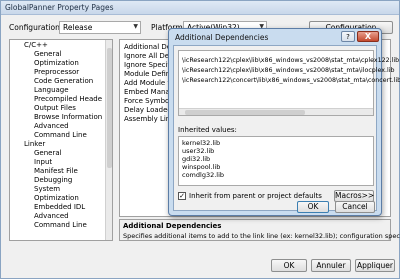 This screenshot has width=400, height=279. What do you see at coordinates (53, 180) in the screenshot?
I see `tree-item: Debugging` at bounding box center [53, 180].